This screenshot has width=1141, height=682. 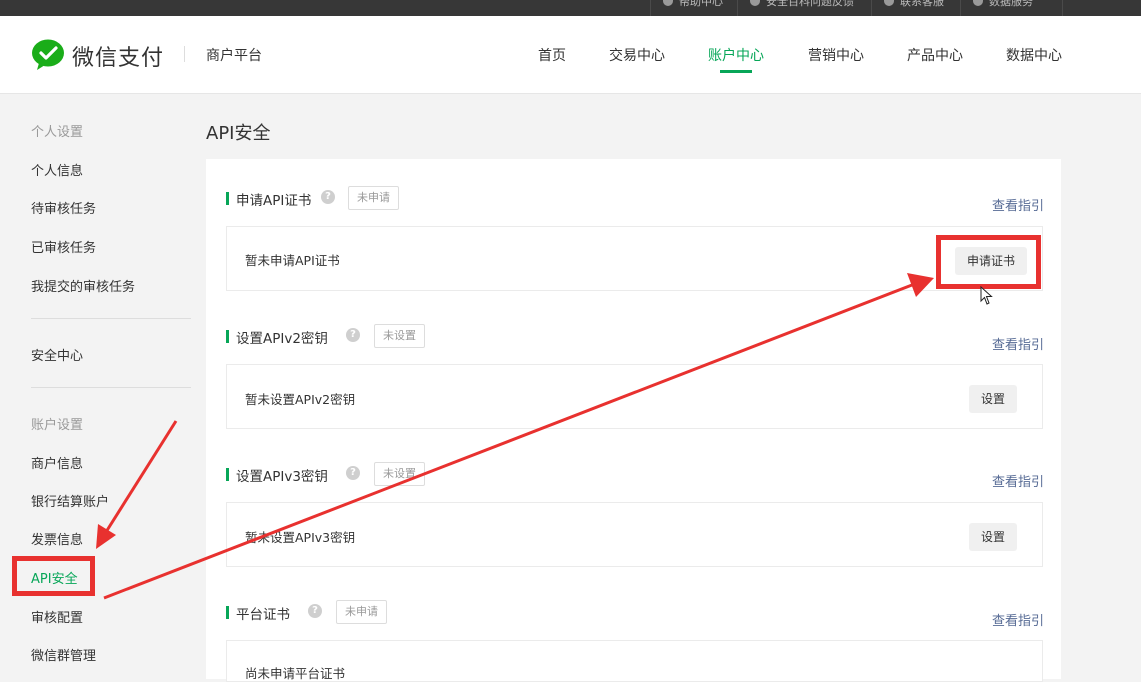 What do you see at coordinates (106, 536) in the screenshot?
I see `arrow-to-sidebar-head` at bounding box center [106, 536].